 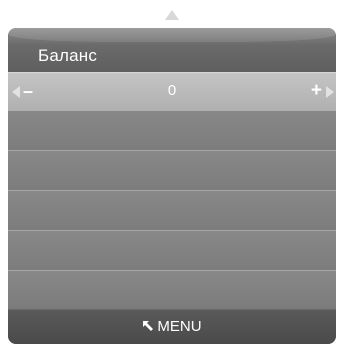 What do you see at coordinates (172, 35) in the screenshot?
I see `header-gloss` at bounding box center [172, 35].